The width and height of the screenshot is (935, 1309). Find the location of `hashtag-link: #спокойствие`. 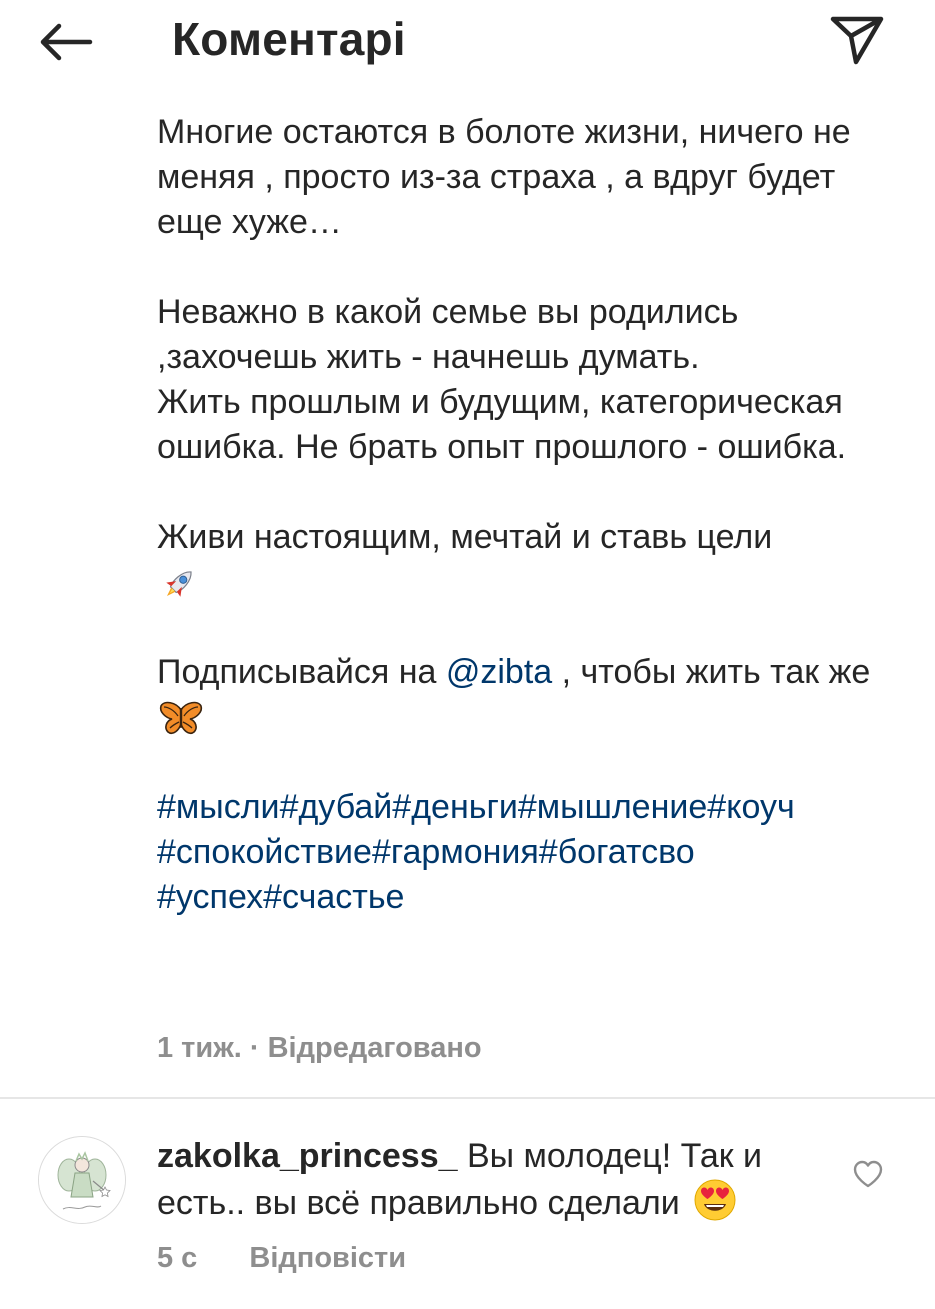

hashtag-link: #спокойствие is located at coordinates (264, 852).